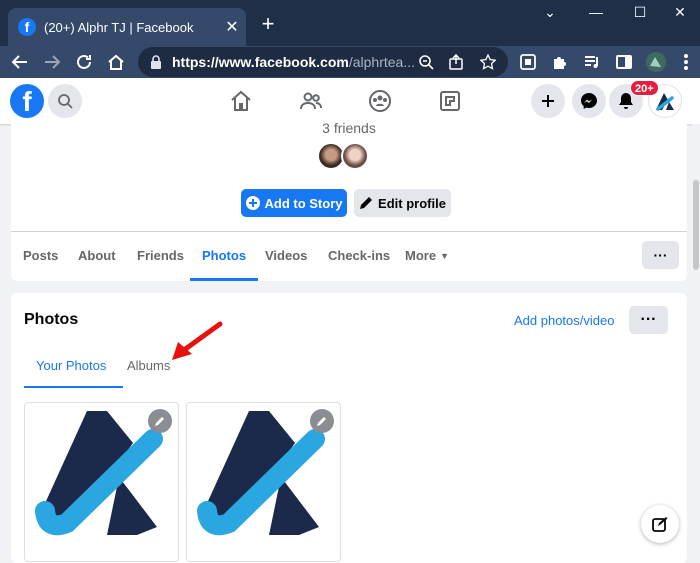 The image size is (700, 563). What do you see at coordinates (156, 62) in the screenshot?
I see `lock-icon` at bounding box center [156, 62].